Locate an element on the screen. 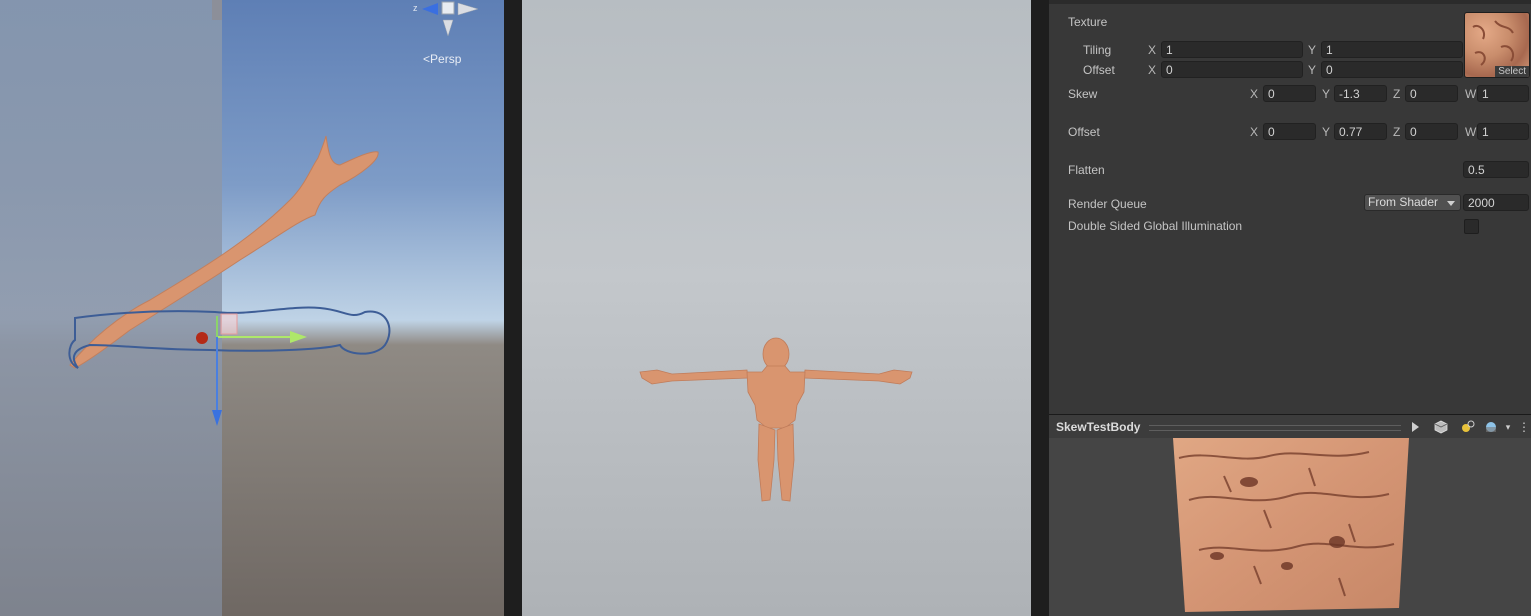 This screenshot has width=1531, height=616. lights-icon is located at coordinates (1467, 427).